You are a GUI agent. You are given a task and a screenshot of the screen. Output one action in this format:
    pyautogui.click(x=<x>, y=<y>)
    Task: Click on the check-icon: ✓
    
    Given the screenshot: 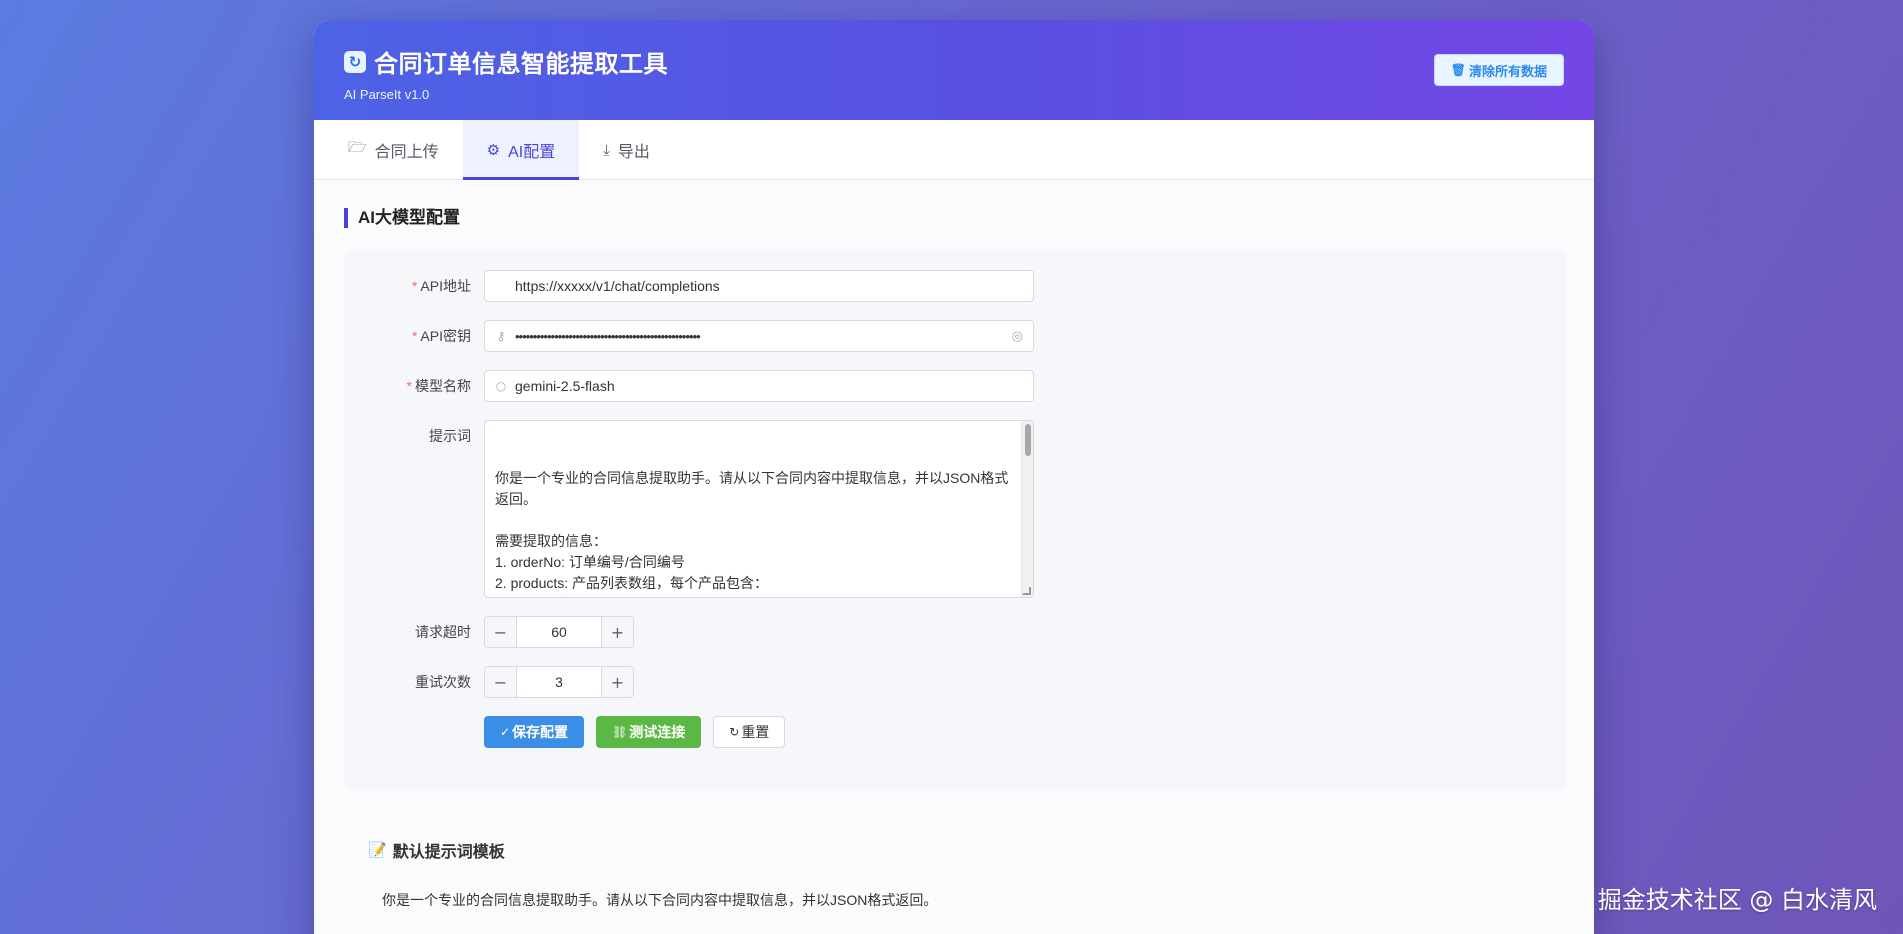 What is the action you would take?
    pyautogui.click(x=505, y=732)
    